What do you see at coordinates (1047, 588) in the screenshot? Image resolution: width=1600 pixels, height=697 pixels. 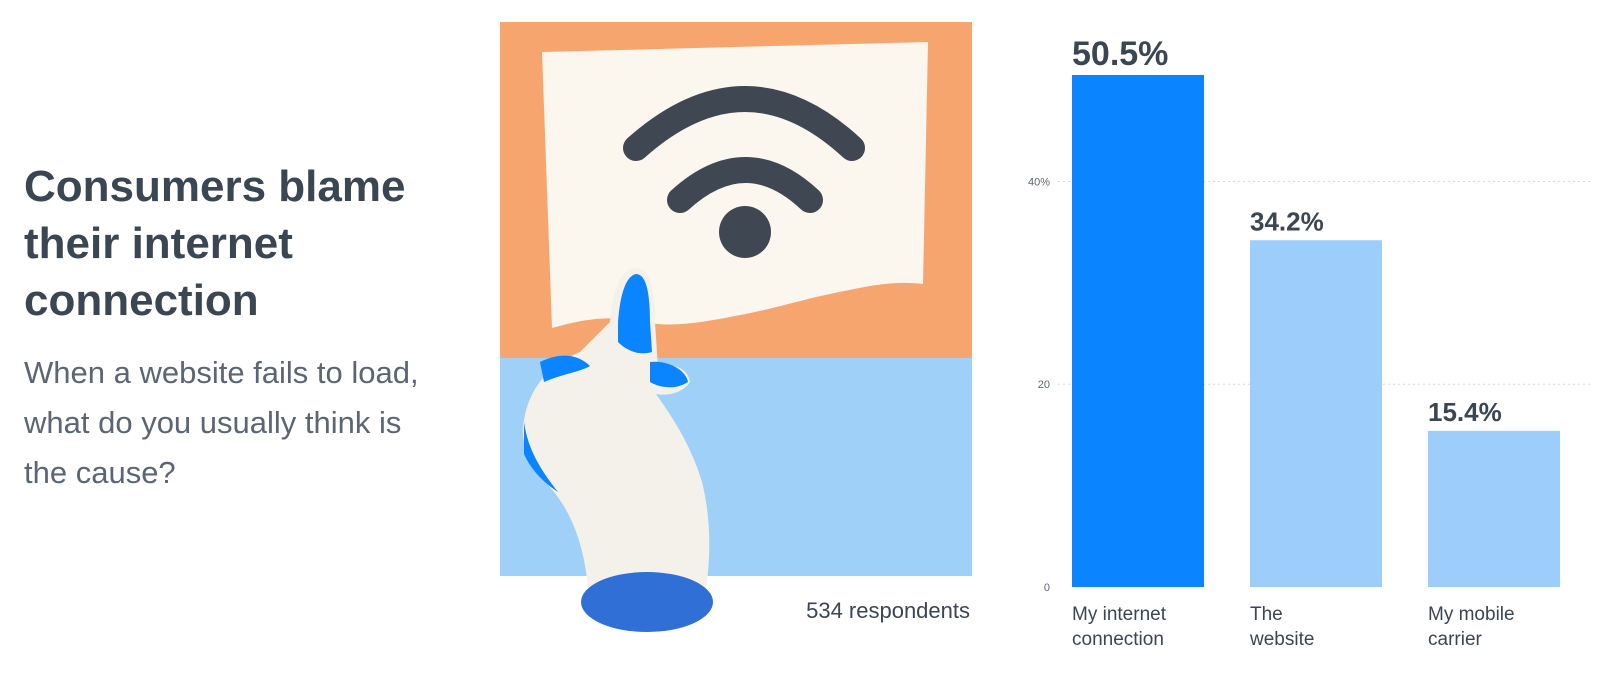 I see `y-tick-label: 0` at bounding box center [1047, 588].